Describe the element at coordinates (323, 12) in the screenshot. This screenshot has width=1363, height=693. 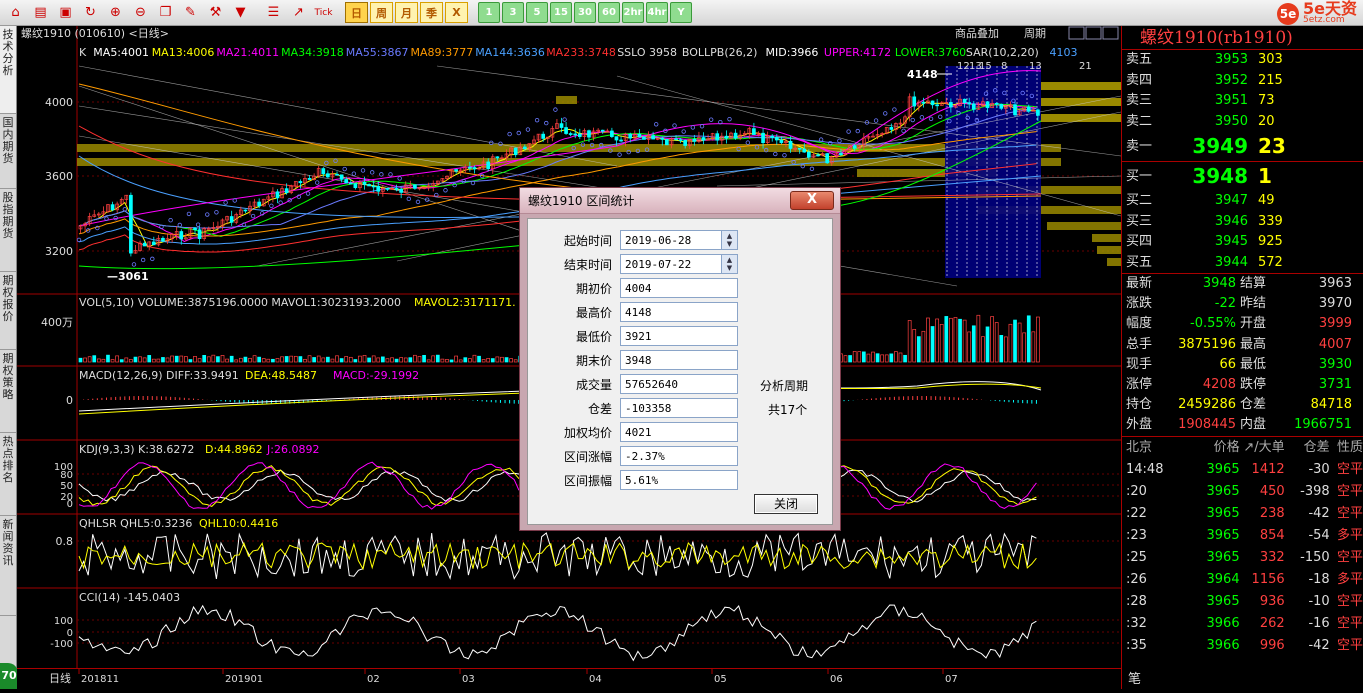
I see `tick-icon: Tick` at that location.